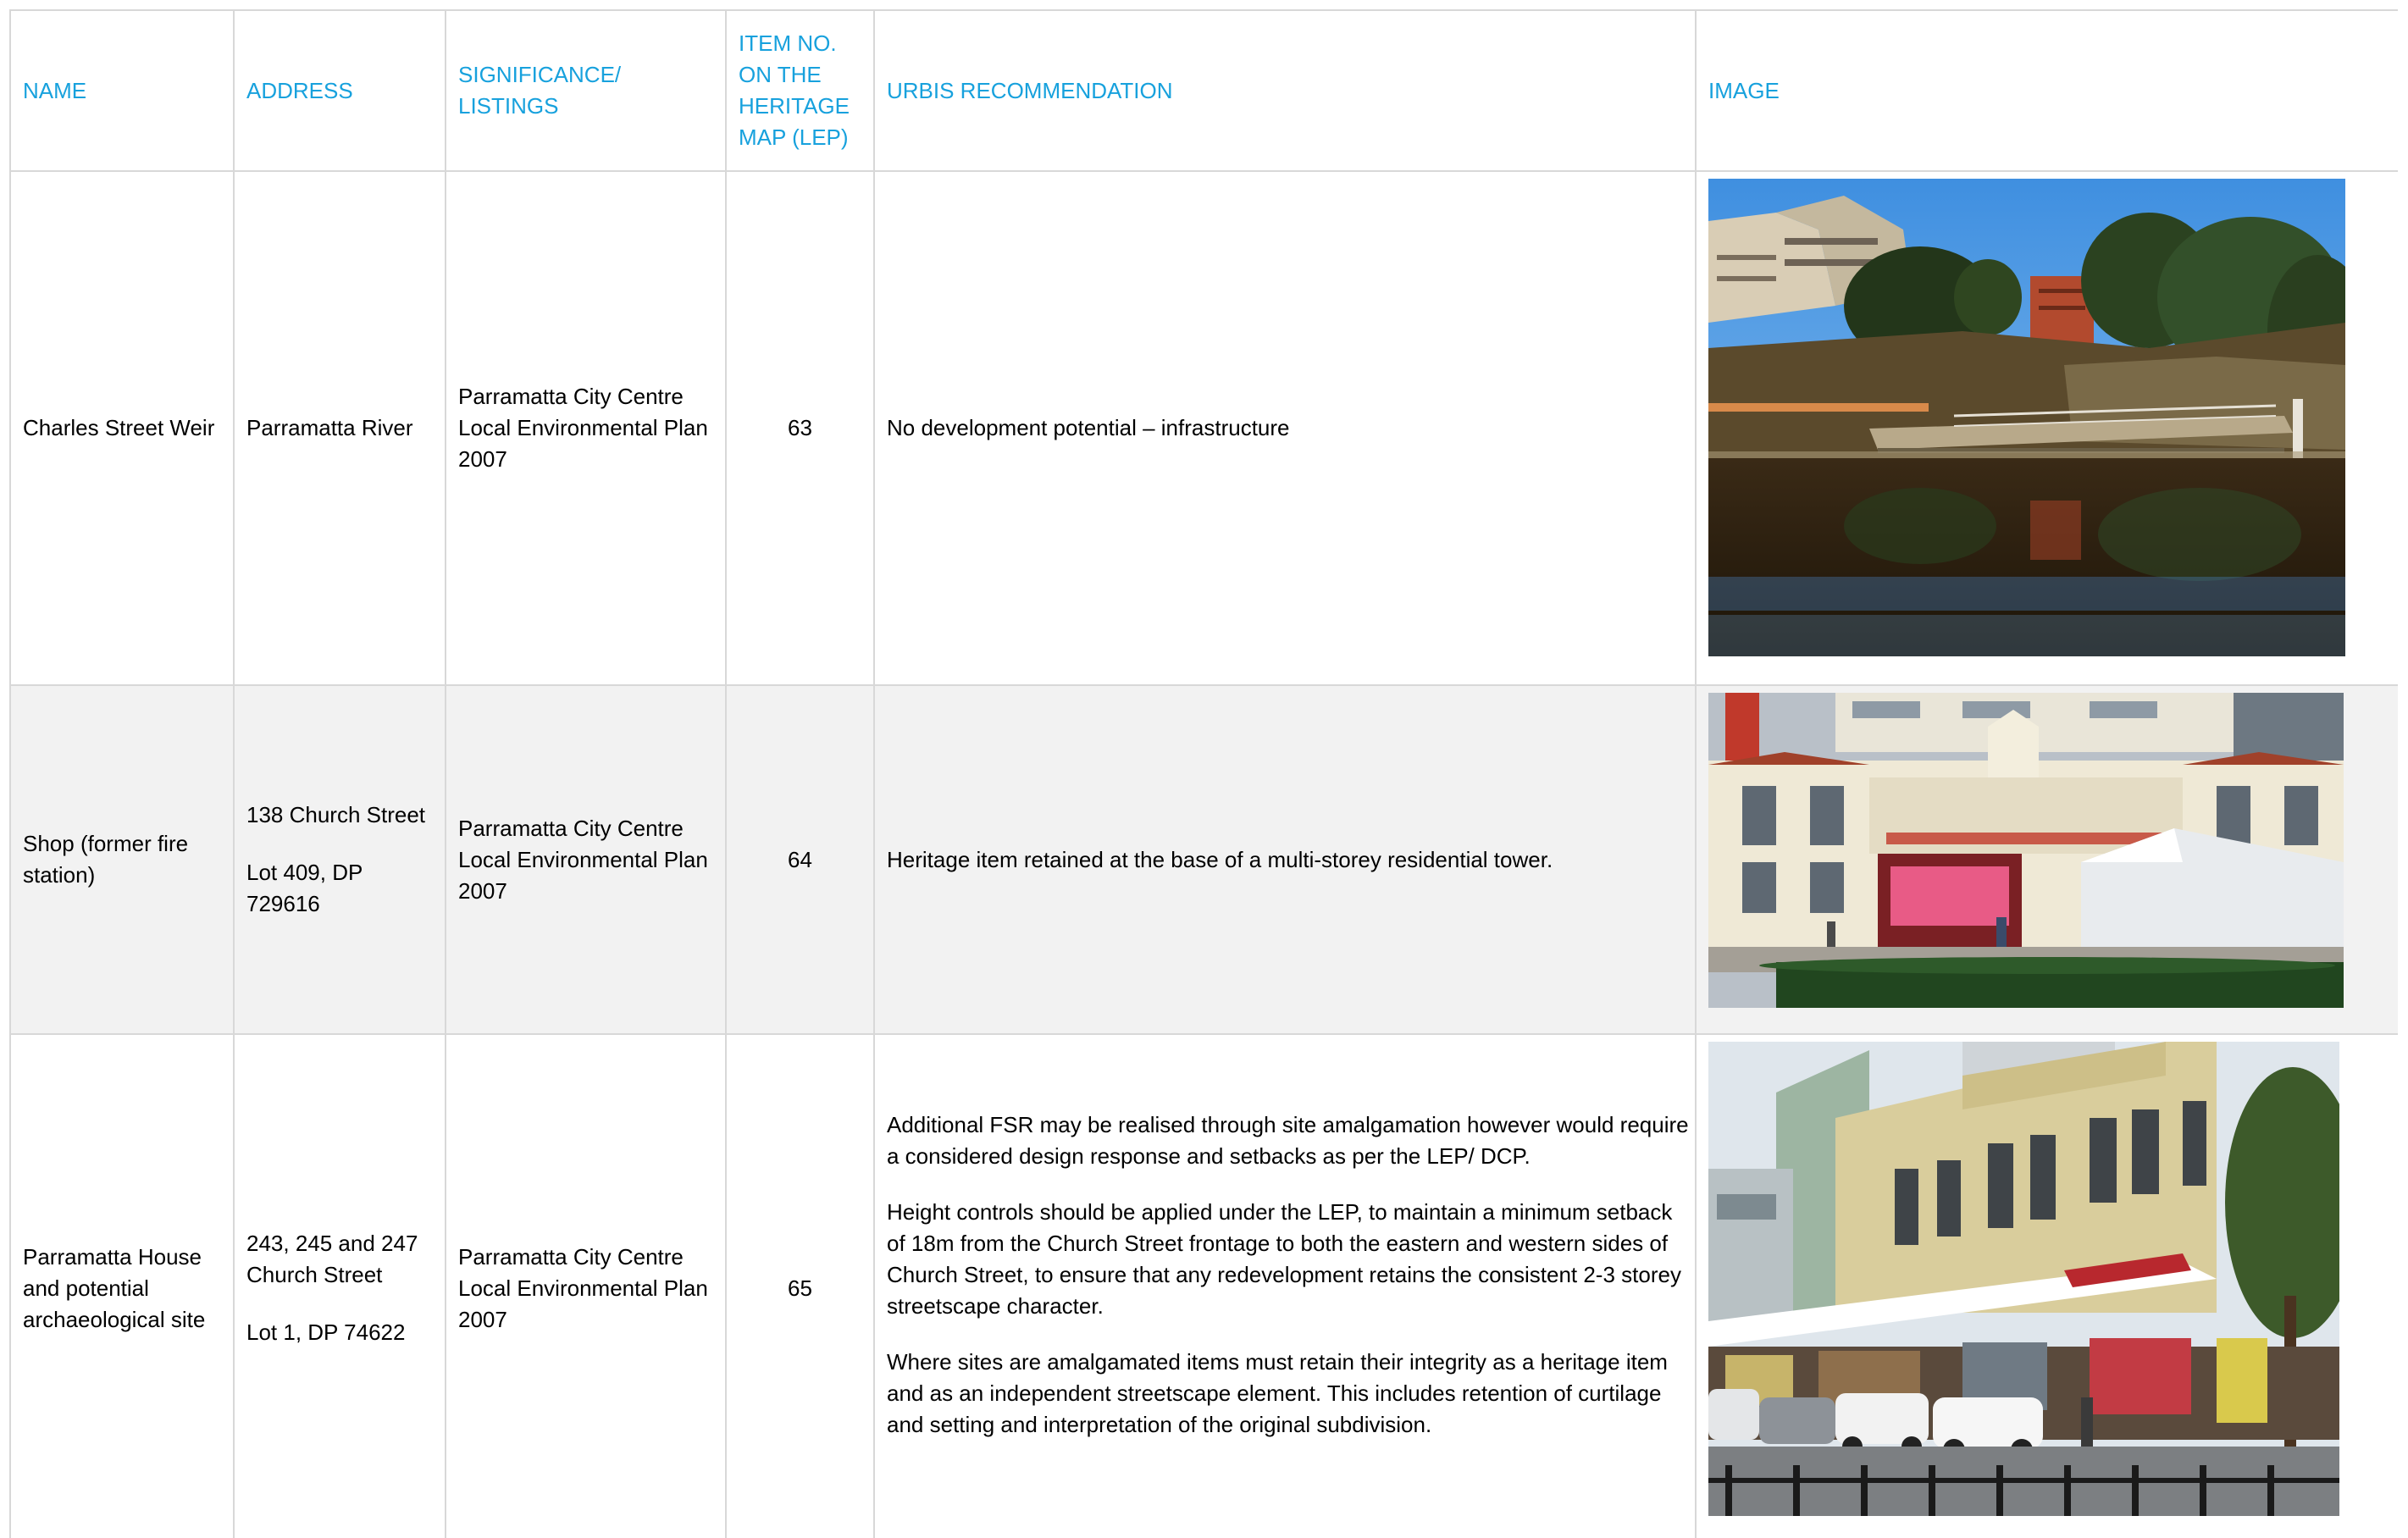 The width and height of the screenshot is (2408, 1538). I want to click on item-name: Shop (former fire station), so click(122, 859).